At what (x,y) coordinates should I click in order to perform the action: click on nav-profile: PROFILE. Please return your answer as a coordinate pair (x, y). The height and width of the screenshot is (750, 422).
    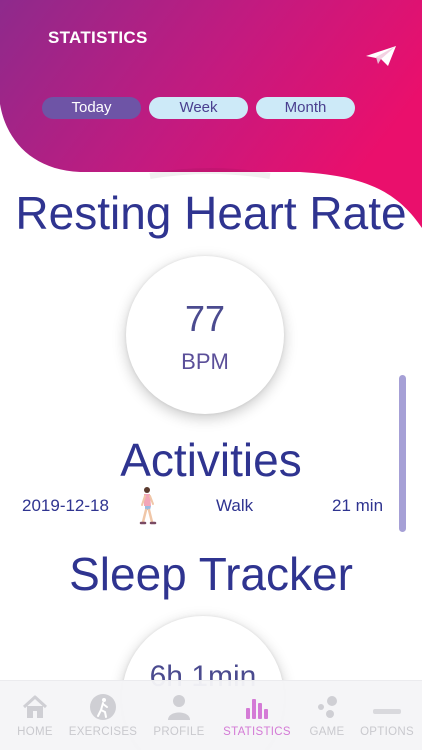
    Looking at the image, I should click on (179, 715).